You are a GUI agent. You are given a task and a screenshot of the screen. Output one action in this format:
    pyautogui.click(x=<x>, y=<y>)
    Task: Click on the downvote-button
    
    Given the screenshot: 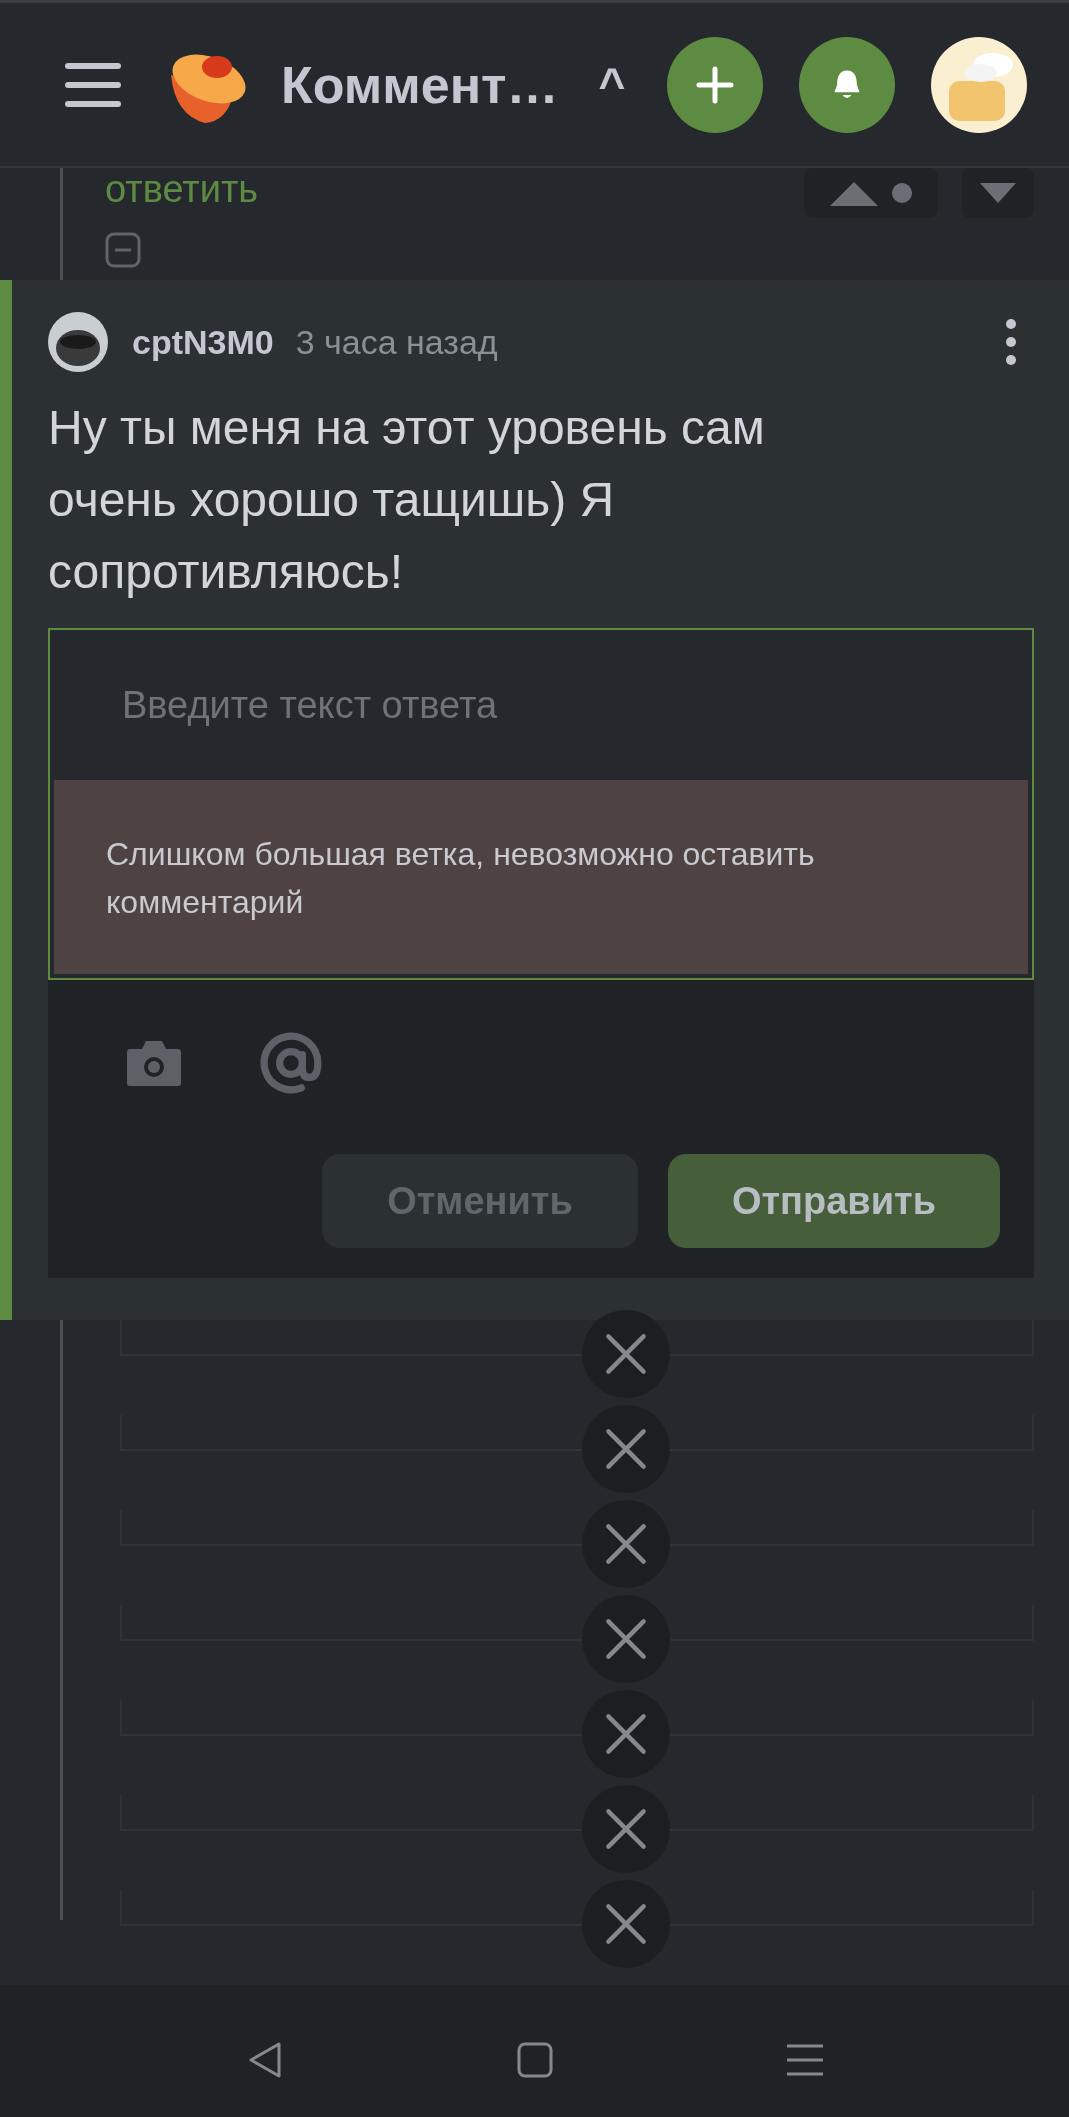 What is the action you would take?
    pyautogui.click(x=998, y=193)
    